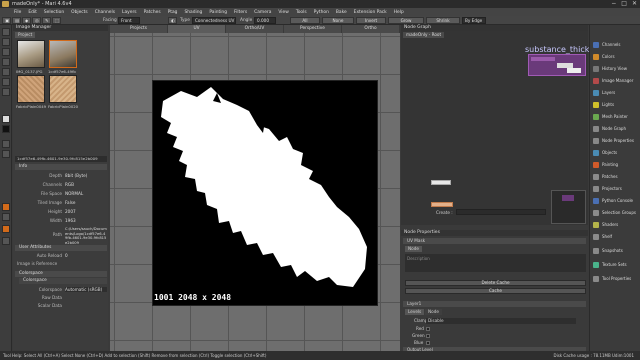  What do you see at coordinates (6, 42) in the screenshot?
I see `brush-tool-icon` at bounding box center [6, 42].